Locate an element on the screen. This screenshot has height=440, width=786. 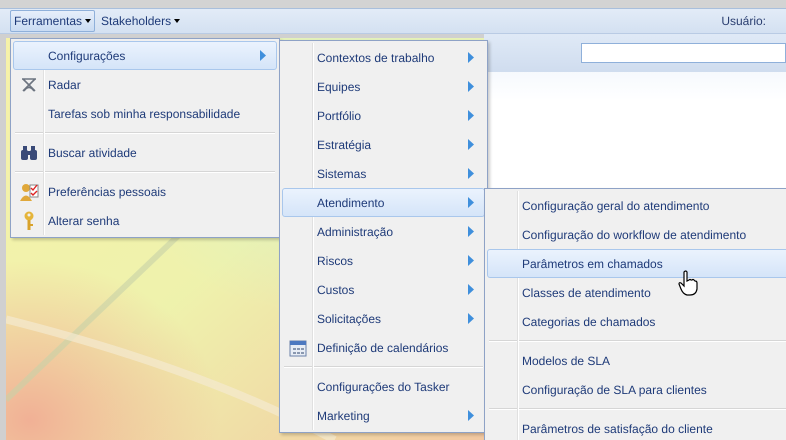
menu-item: Radar is located at coordinates (145, 84).